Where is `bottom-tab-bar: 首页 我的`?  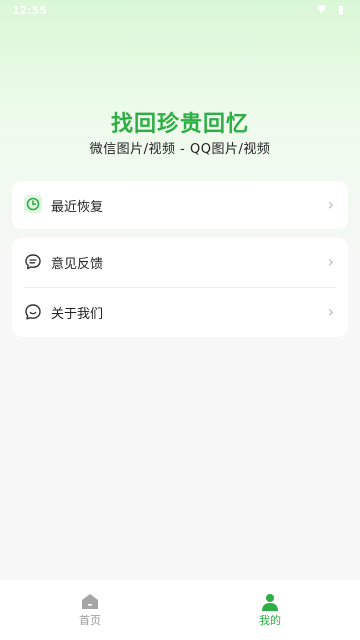
bottom-tab-bar: 首页 我的 is located at coordinates (180, 610).